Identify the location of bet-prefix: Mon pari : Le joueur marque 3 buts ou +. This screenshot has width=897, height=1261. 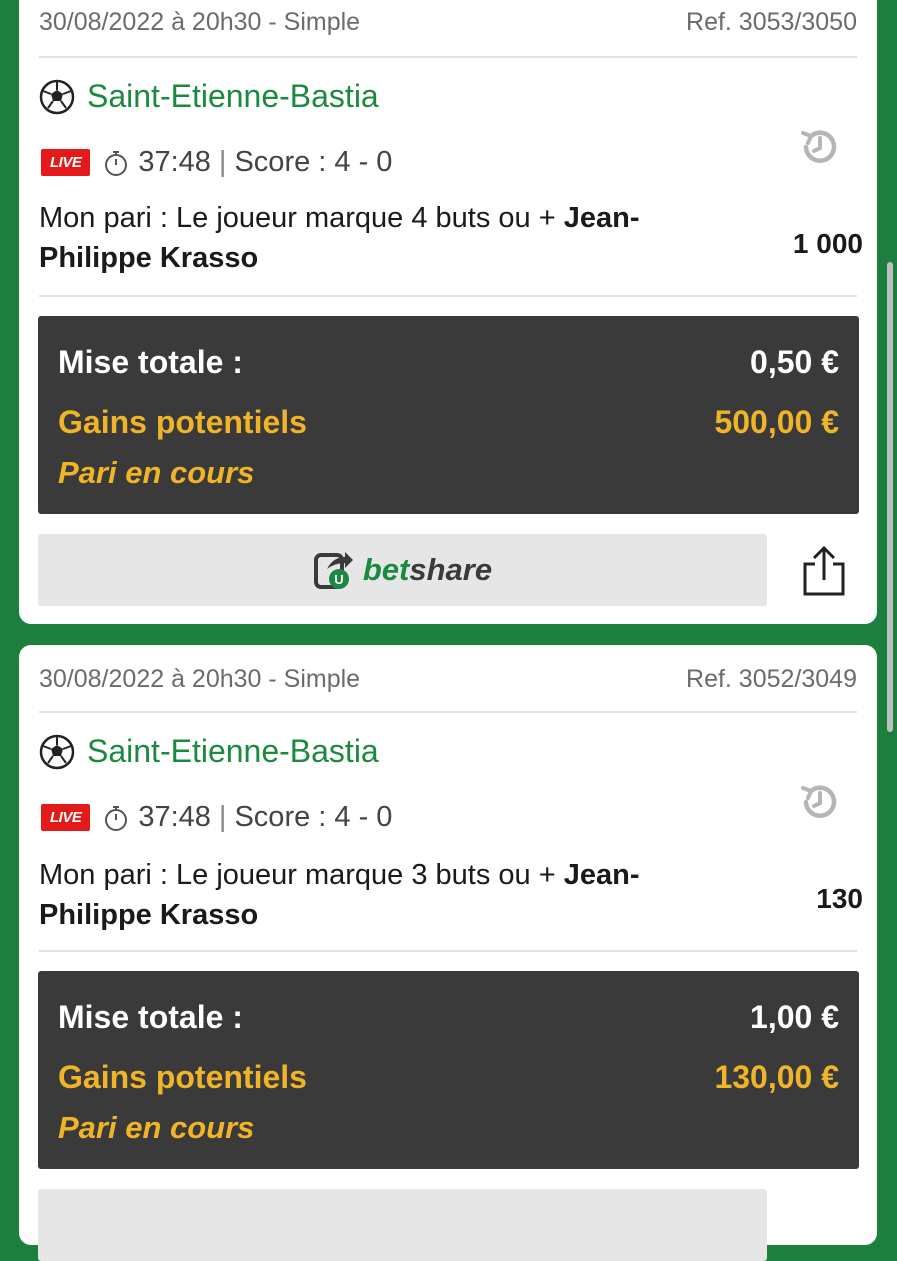
(301, 875).